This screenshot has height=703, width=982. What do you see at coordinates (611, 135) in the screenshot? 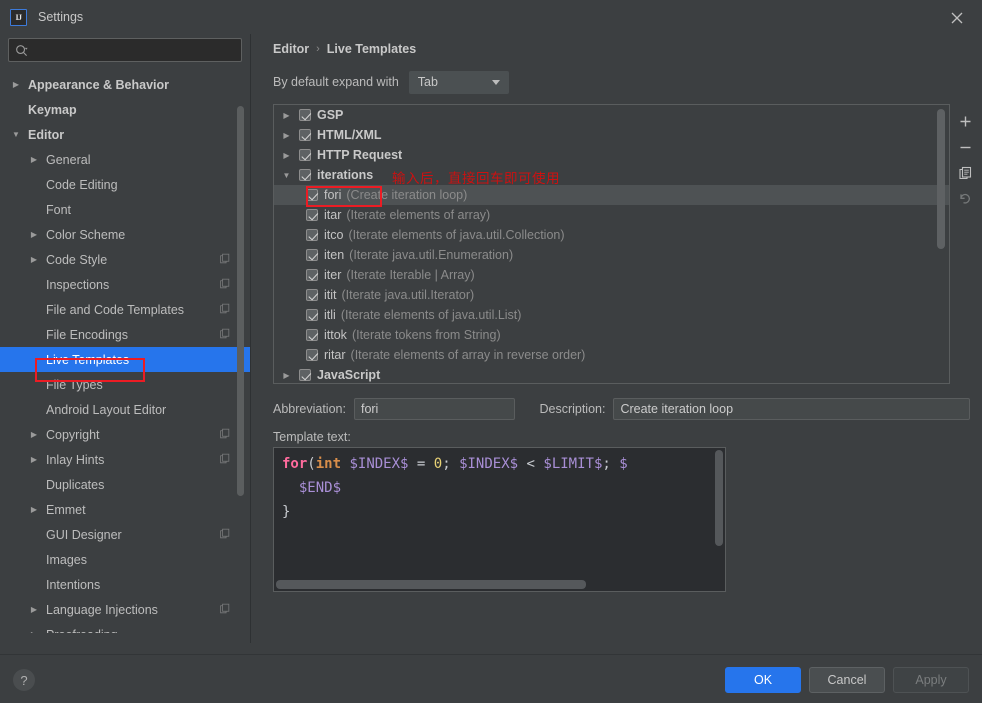
I see `template-group-row: ▶ HTML/XML` at bounding box center [611, 135].